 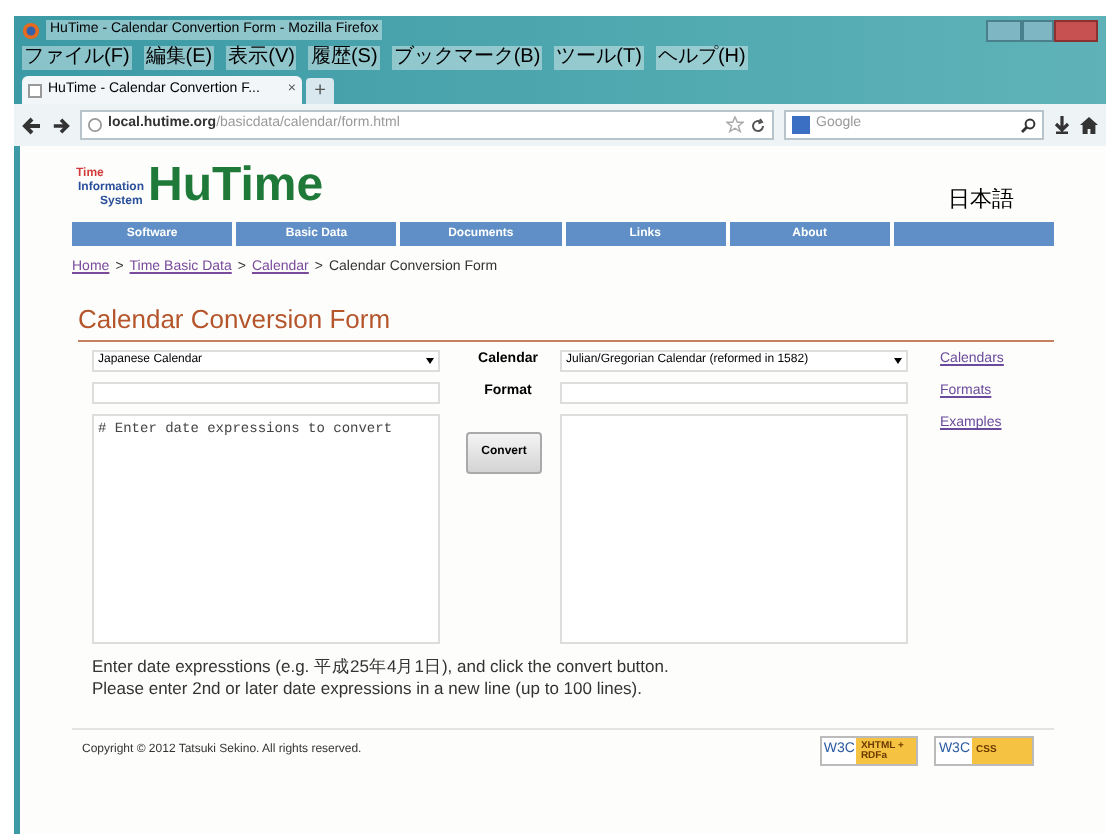 What do you see at coordinates (981, 199) in the screenshot?
I see `language-link: 日本語` at bounding box center [981, 199].